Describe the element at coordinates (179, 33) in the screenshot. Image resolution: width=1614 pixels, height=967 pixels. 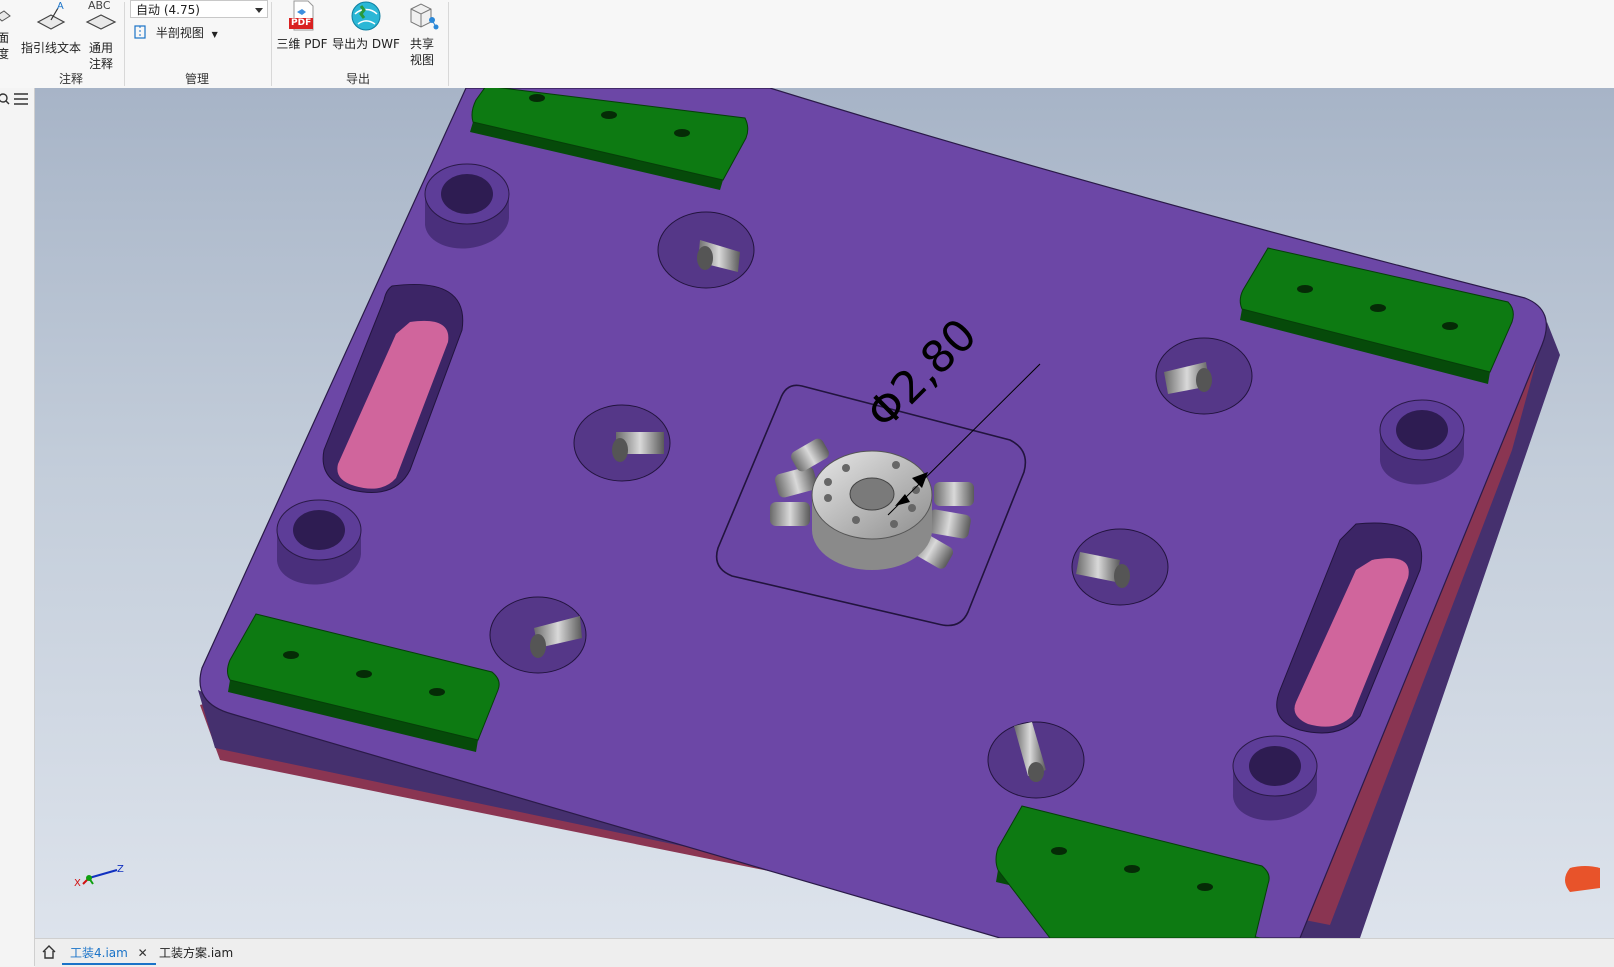
I see `half-section-label: 半剖视图` at that location.